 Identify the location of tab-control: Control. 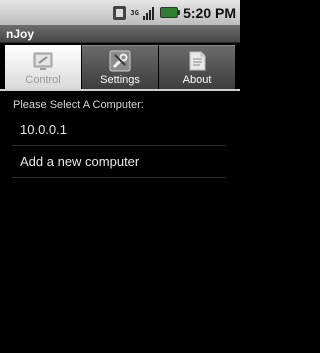
(43, 67).